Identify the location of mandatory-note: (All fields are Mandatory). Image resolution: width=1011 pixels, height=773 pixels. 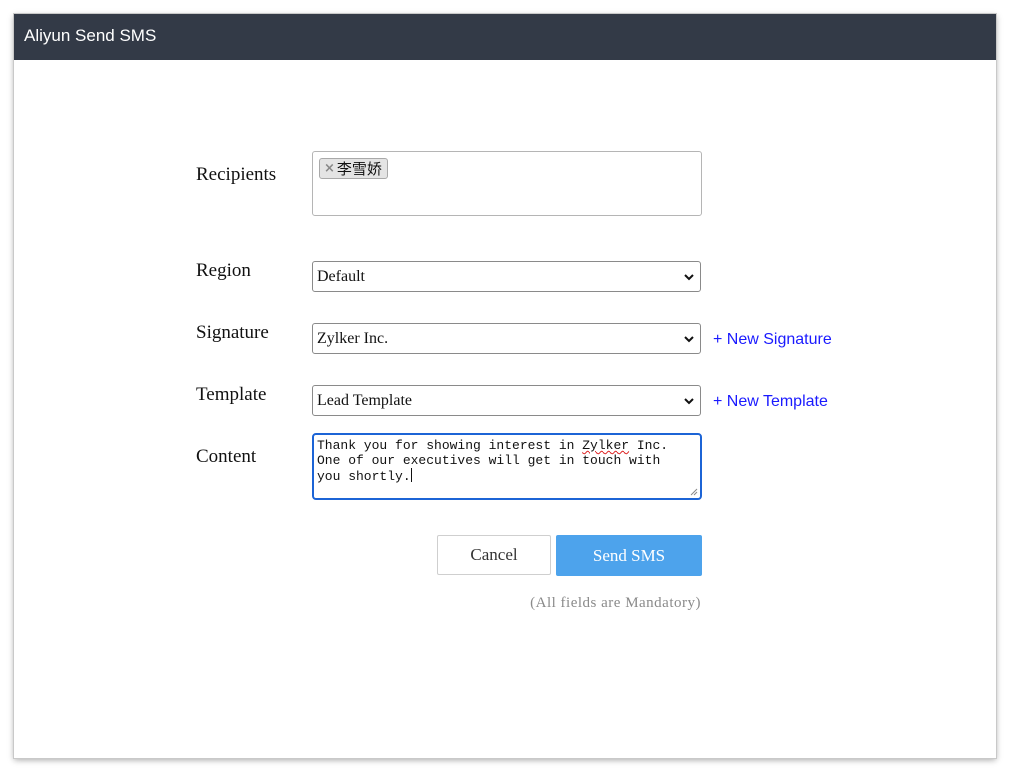
(615, 603).